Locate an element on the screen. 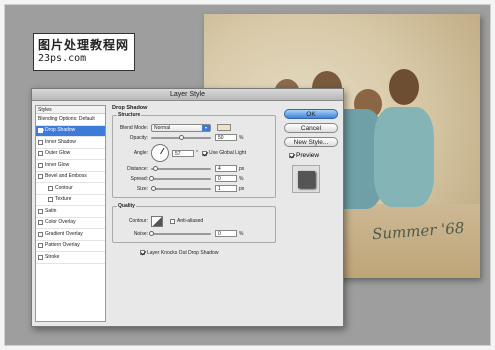 Image resolution: width=495 pixels, height=350 pixels. style-item-label: Blending Options: Default is located at coordinates (66, 118).